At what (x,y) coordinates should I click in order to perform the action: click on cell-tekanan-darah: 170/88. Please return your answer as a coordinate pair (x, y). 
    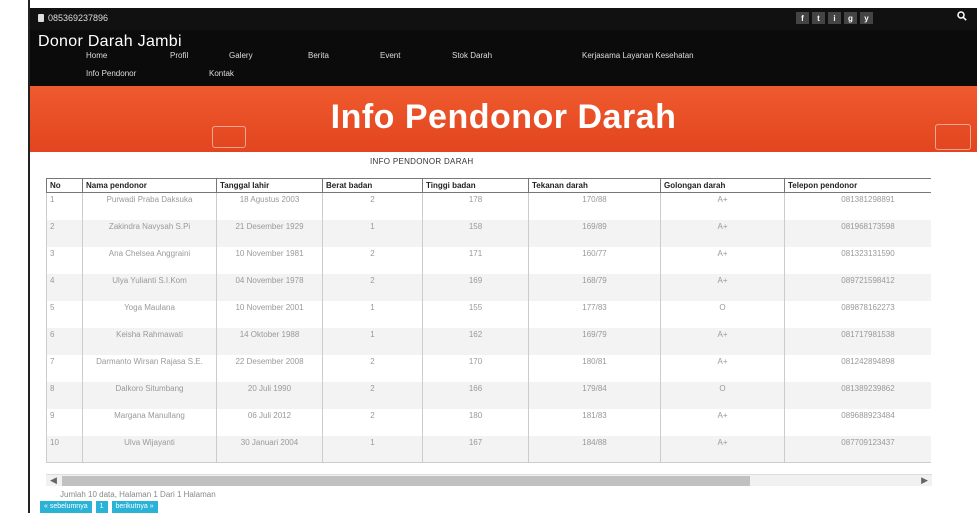
    Looking at the image, I should click on (594, 206).